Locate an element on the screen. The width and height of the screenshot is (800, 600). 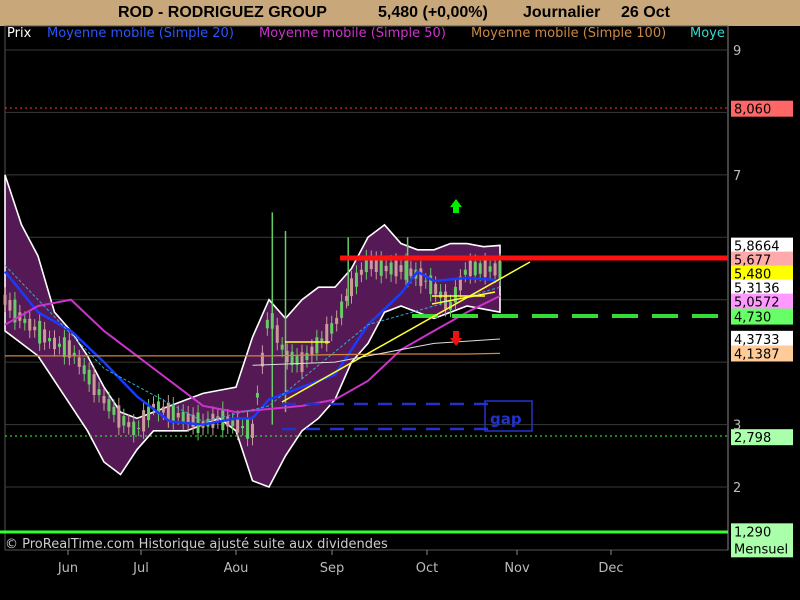
x-tick-label: Nov is located at coordinates (517, 568).